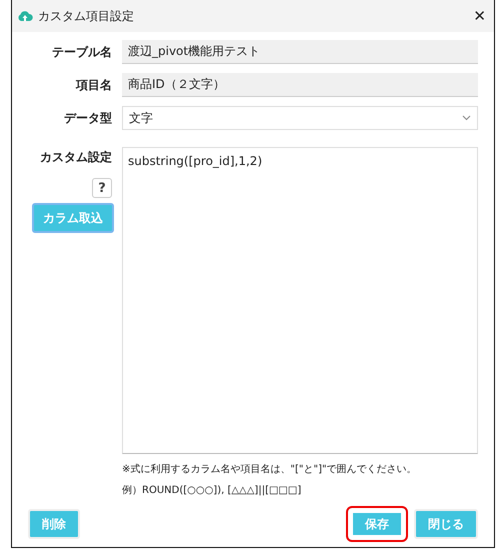 Image resolution: width=502 pixels, height=557 pixels. What do you see at coordinates (300, 85) in the screenshot?
I see `readonly-field: 商品ID（２文字）` at bounding box center [300, 85].